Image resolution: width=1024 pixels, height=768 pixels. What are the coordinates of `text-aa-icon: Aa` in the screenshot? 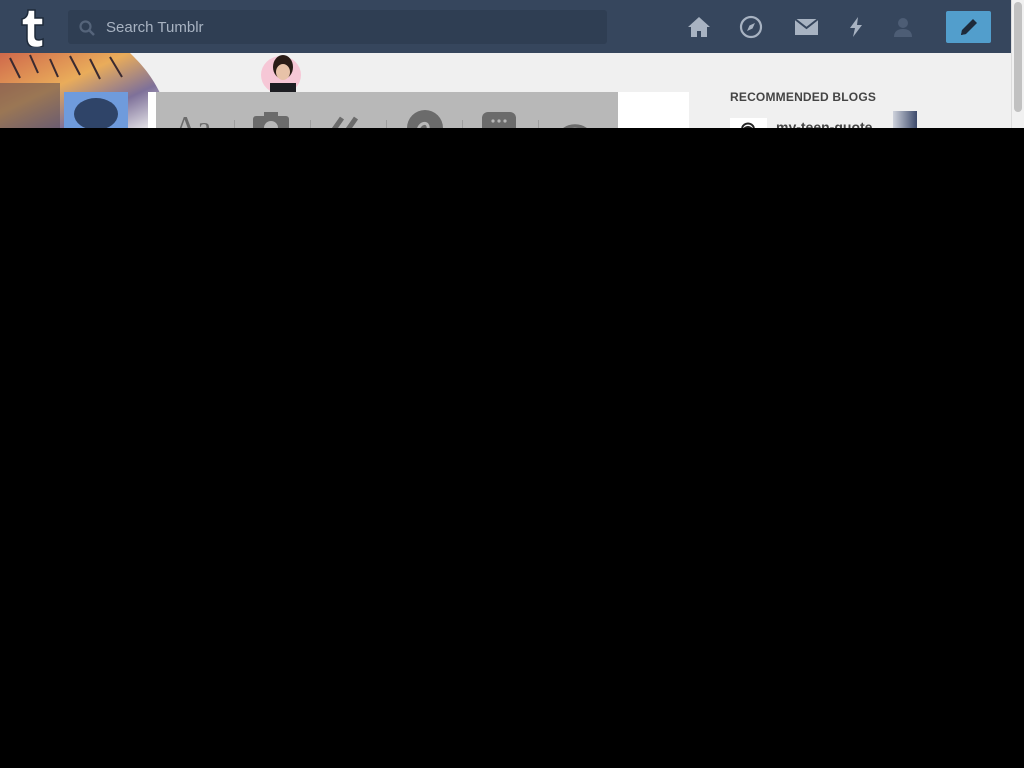 It's located at (197, 118).